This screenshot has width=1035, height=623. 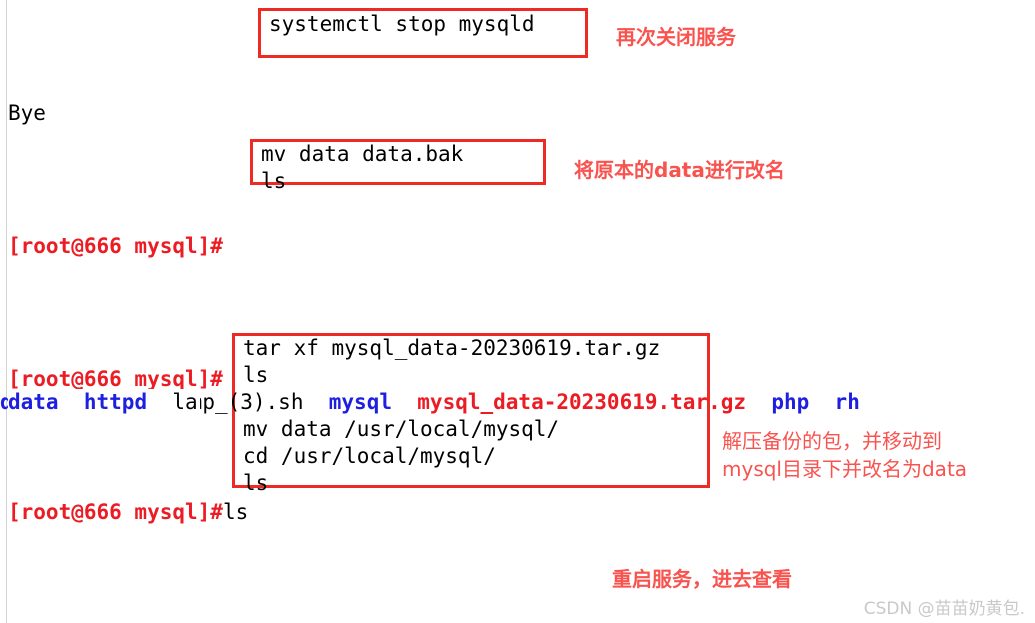 What do you see at coordinates (27, 113) in the screenshot?
I see `output-text: Bye` at bounding box center [27, 113].